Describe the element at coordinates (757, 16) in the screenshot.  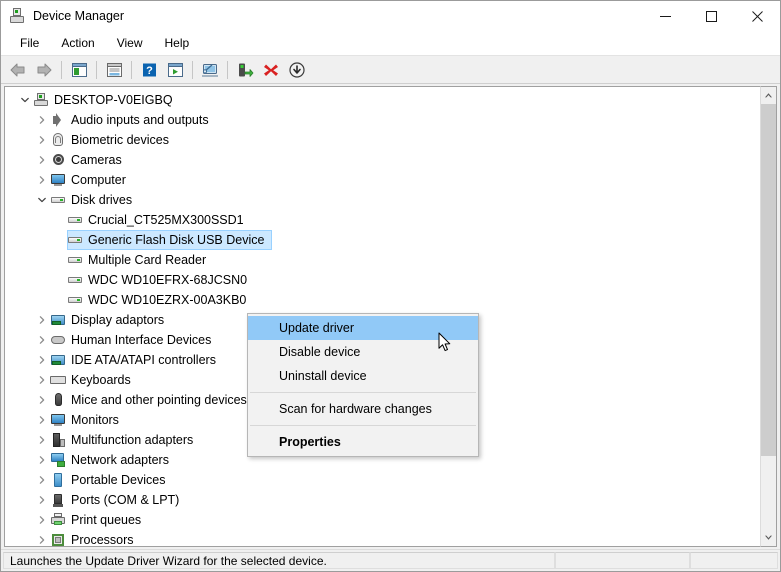
I see `close-button` at that location.